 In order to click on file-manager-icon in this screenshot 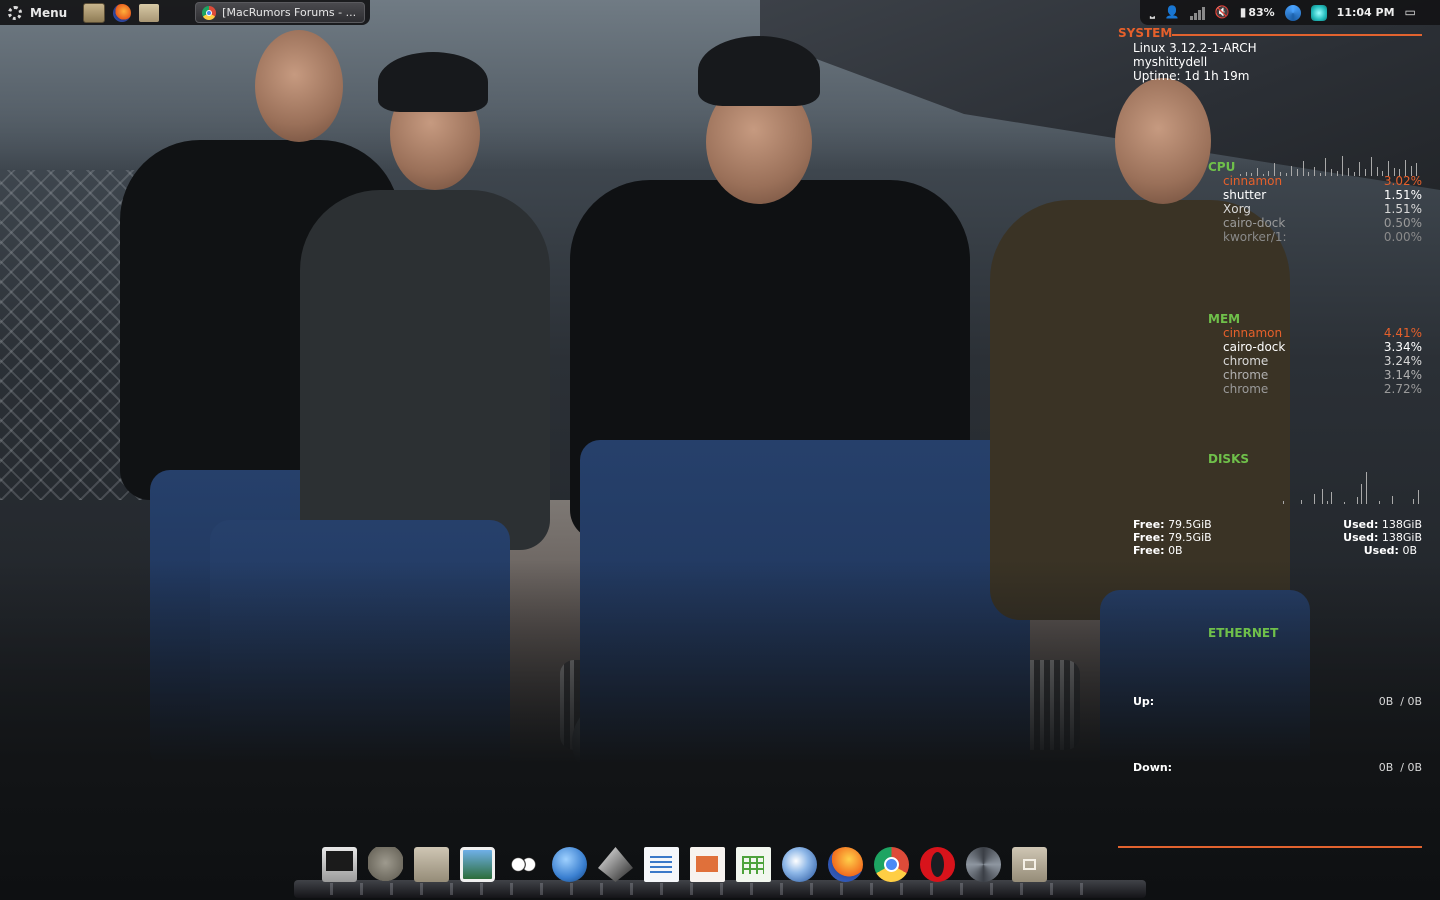, I will do `click(431, 864)`.